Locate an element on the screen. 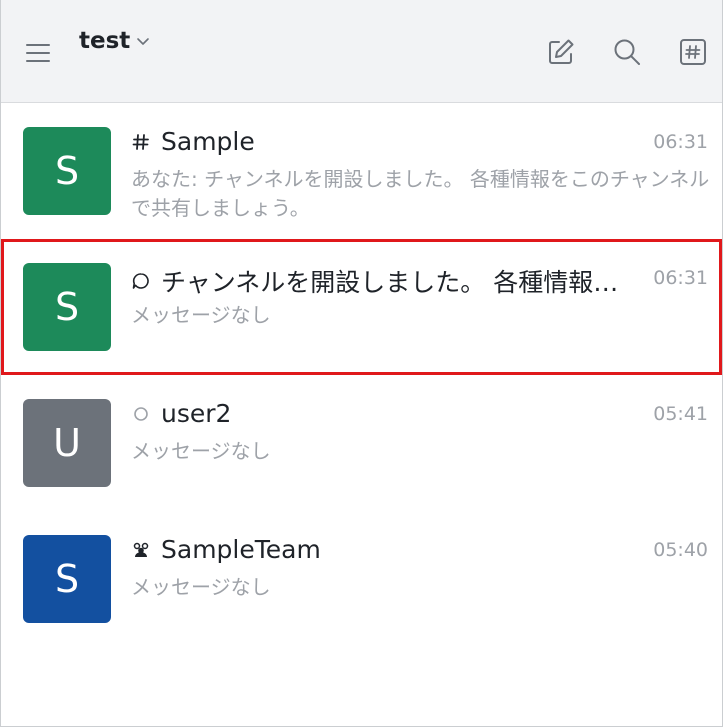 The image size is (723, 728). room-title: user2 is located at coordinates (381, 413).